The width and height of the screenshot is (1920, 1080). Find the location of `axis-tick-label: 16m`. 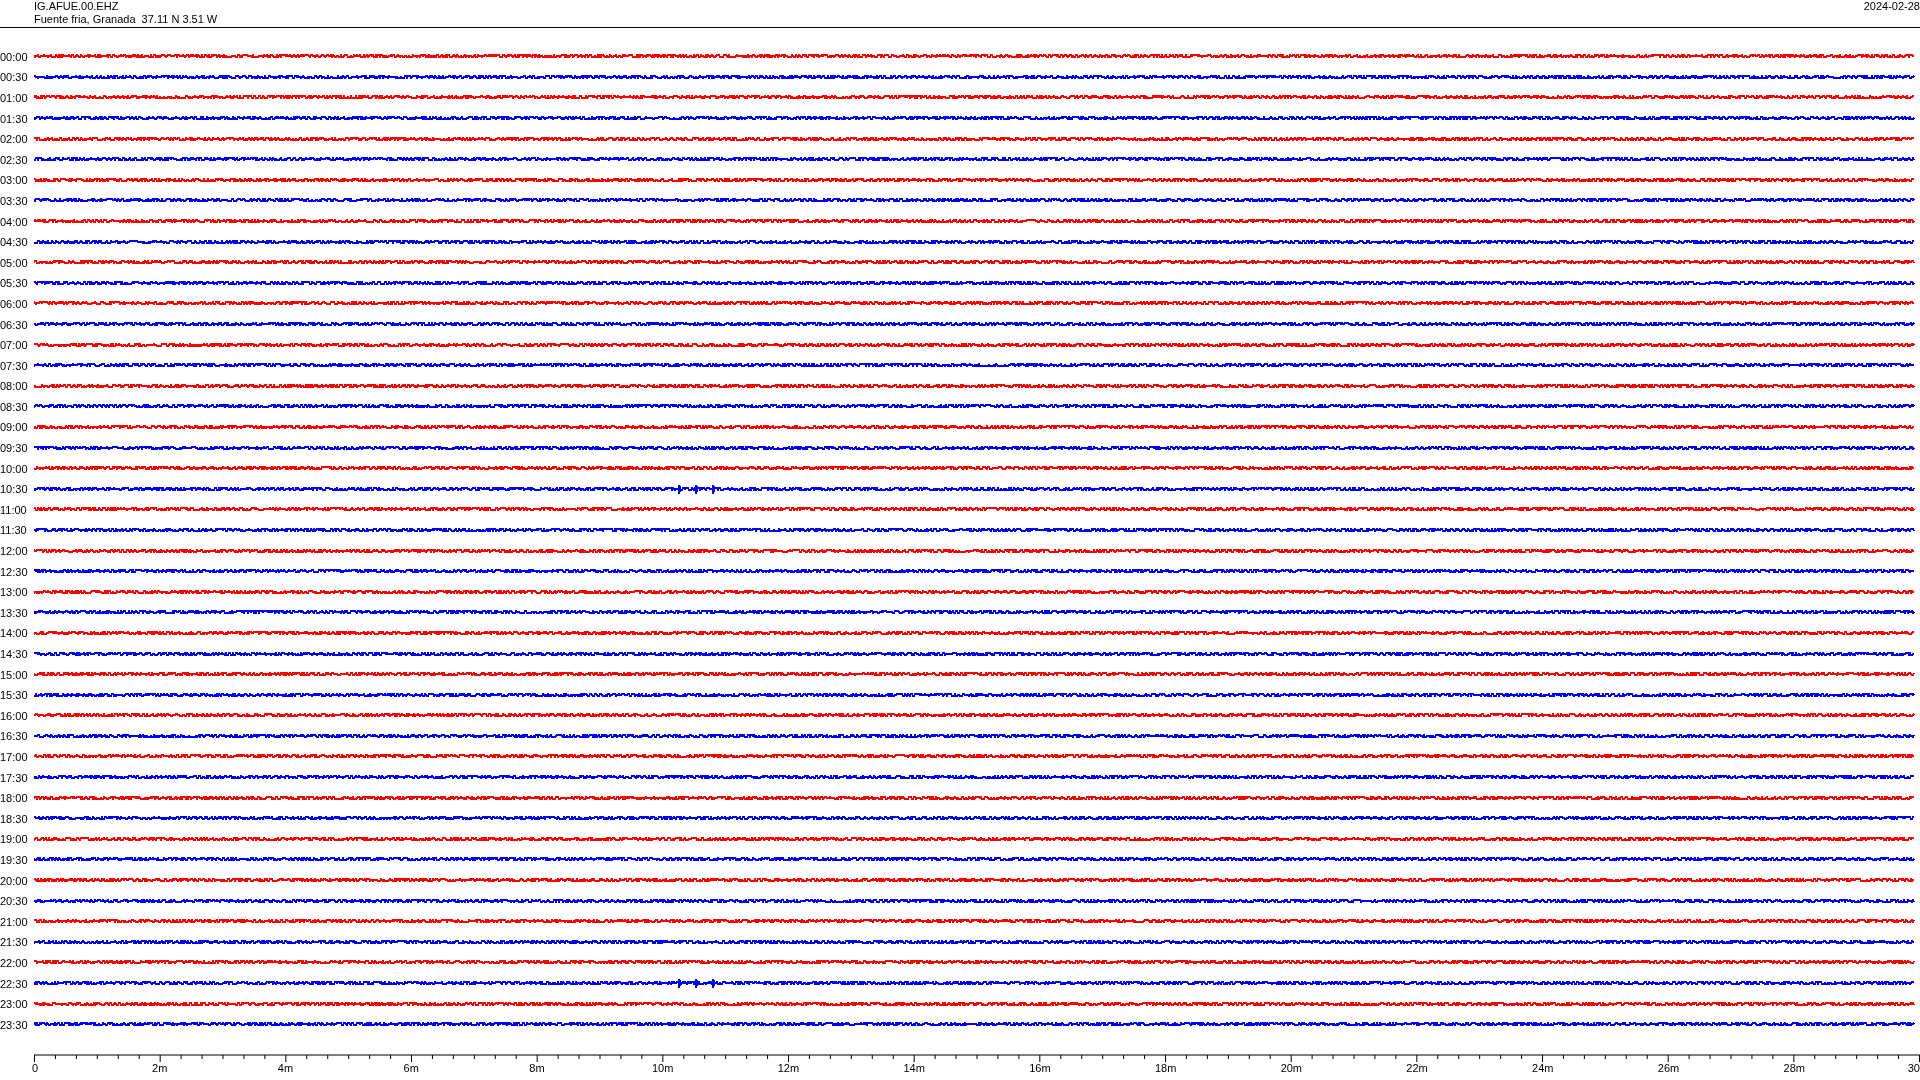

axis-tick-label: 16m is located at coordinates (1040, 1068).